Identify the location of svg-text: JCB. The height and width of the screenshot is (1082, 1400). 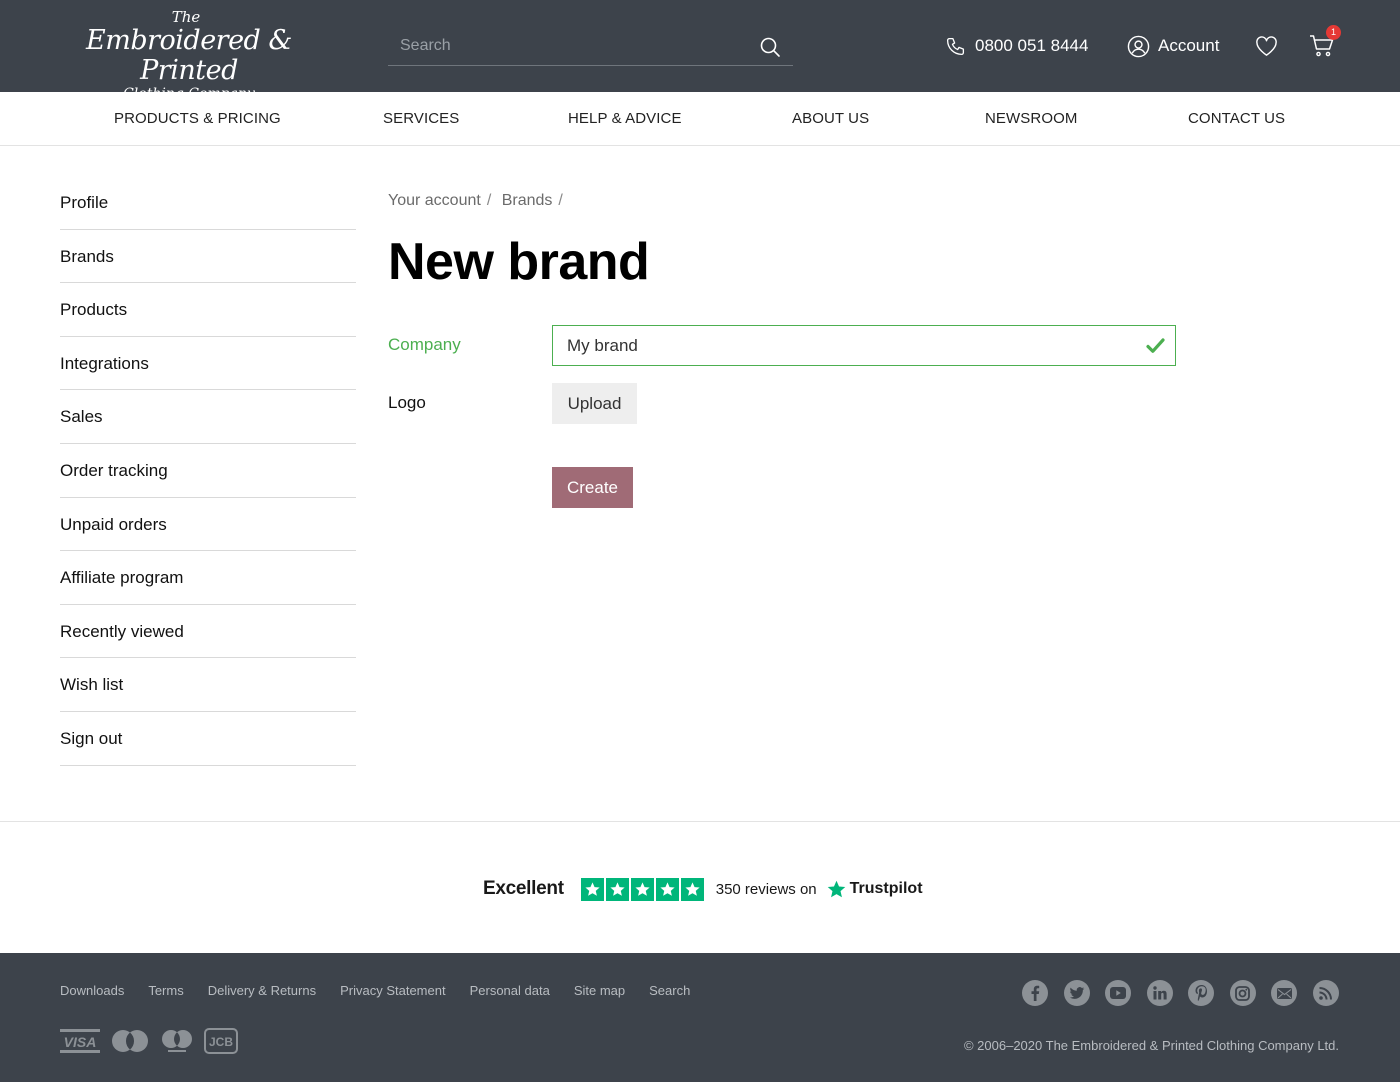
(221, 1042).